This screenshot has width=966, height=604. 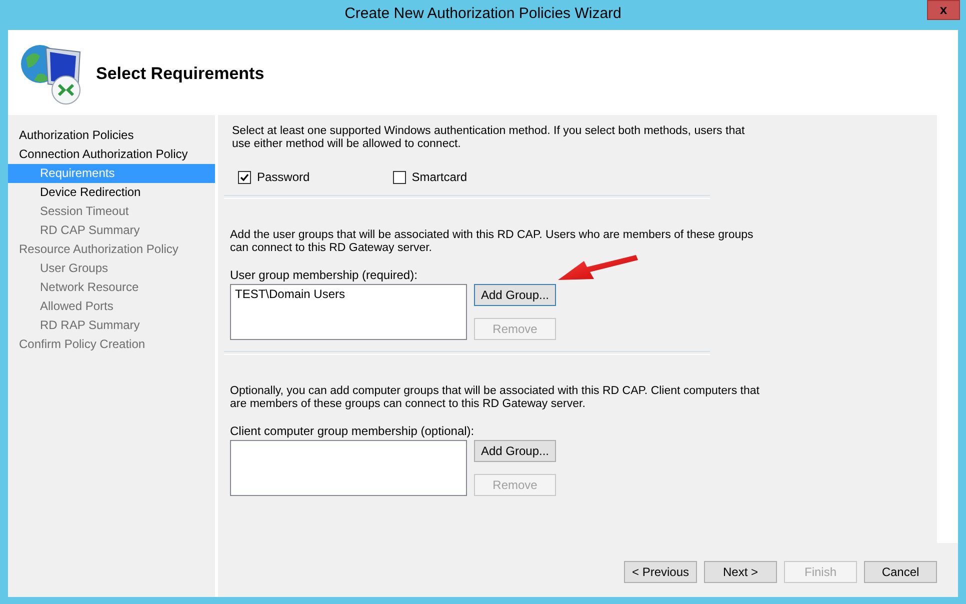 What do you see at coordinates (660, 572) in the screenshot?
I see `wizard-button: < Previous` at bounding box center [660, 572].